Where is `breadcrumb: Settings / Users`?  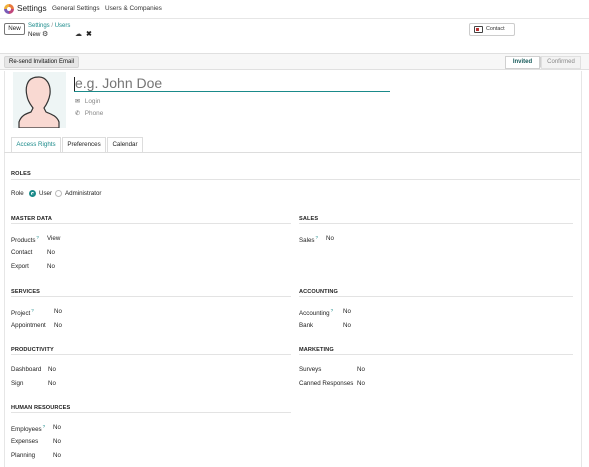
breadcrumb: Settings / Users is located at coordinates (49, 26).